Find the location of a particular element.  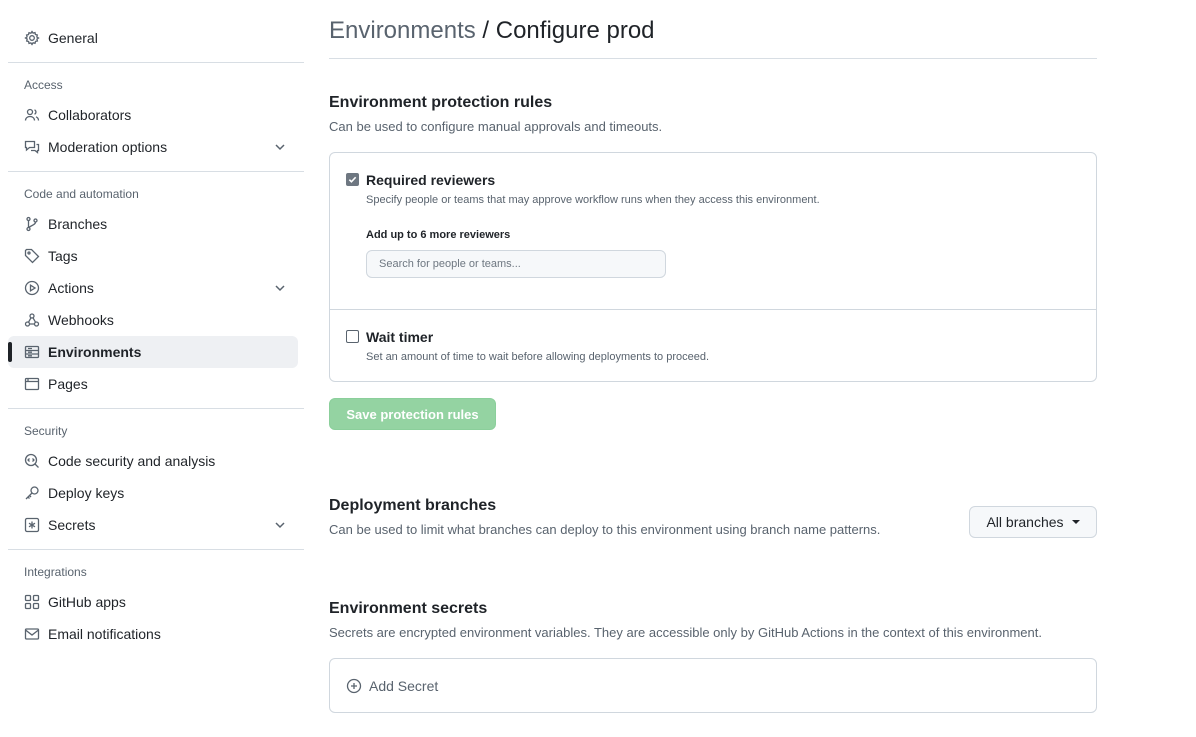

environment-secrets-title: Environment secrets is located at coordinates (408, 608).